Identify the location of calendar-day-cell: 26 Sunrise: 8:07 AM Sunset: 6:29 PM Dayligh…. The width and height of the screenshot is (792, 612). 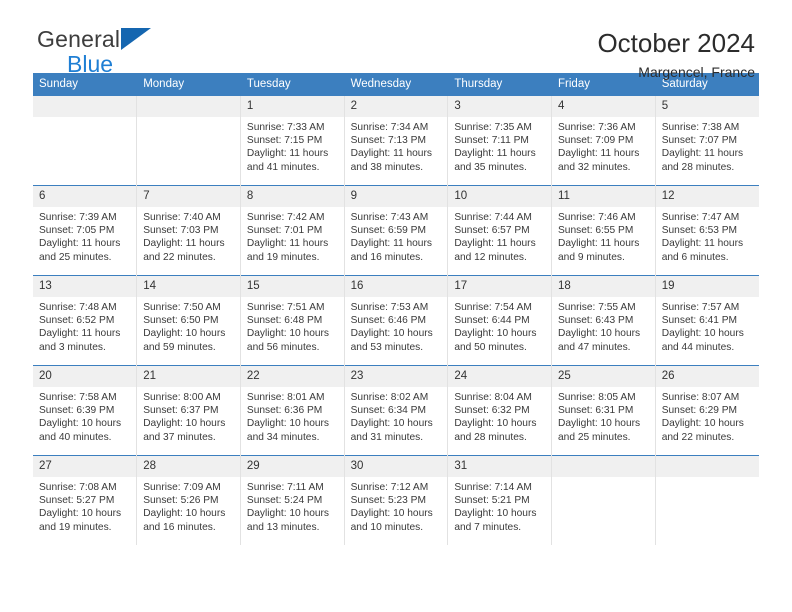
(707, 410).